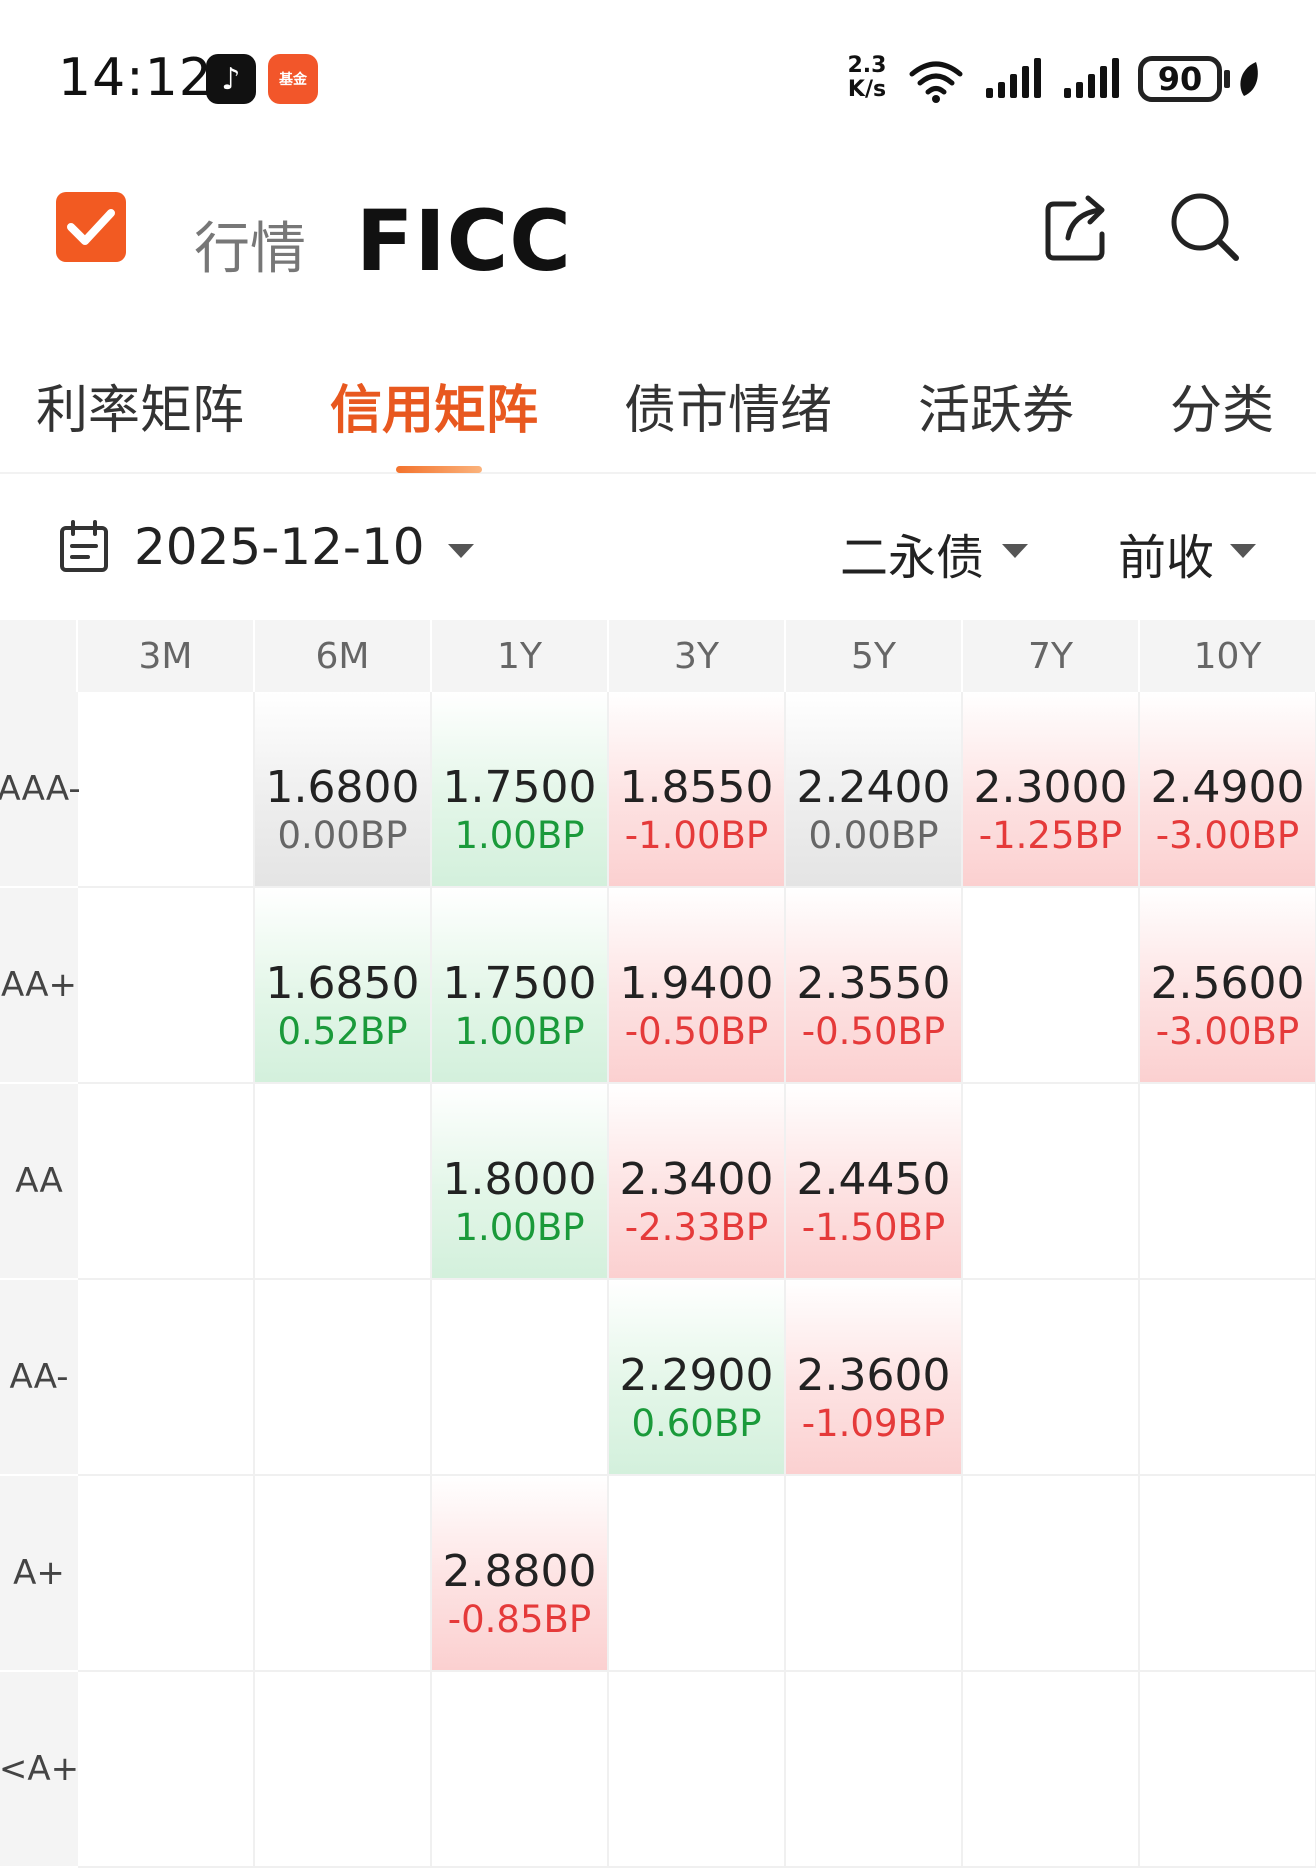  Describe the element at coordinates (658, 547) in the screenshot. I see `filter-row: 2025-12-10 二永债 前收` at that location.